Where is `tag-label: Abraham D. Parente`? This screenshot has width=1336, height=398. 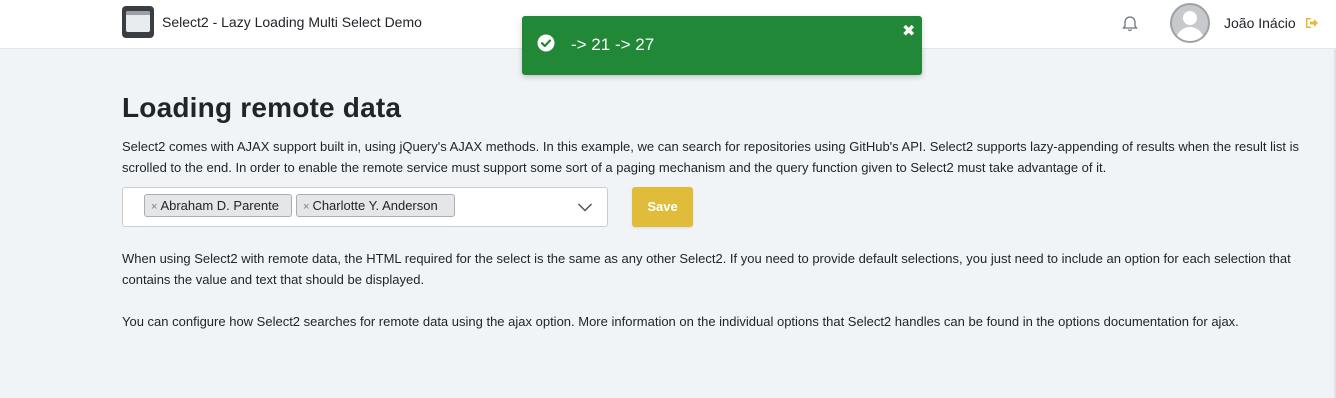
tag-label: Abraham D. Parente is located at coordinates (219, 205).